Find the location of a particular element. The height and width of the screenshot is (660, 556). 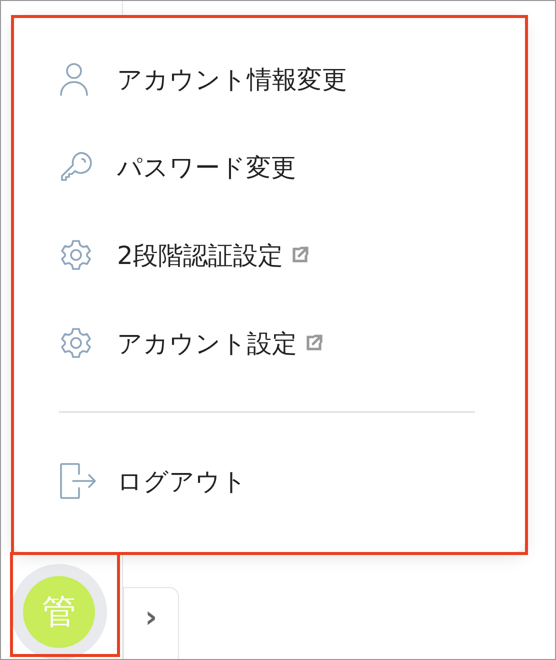

menu-item: アカウント設定 is located at coordinates (267, 343).